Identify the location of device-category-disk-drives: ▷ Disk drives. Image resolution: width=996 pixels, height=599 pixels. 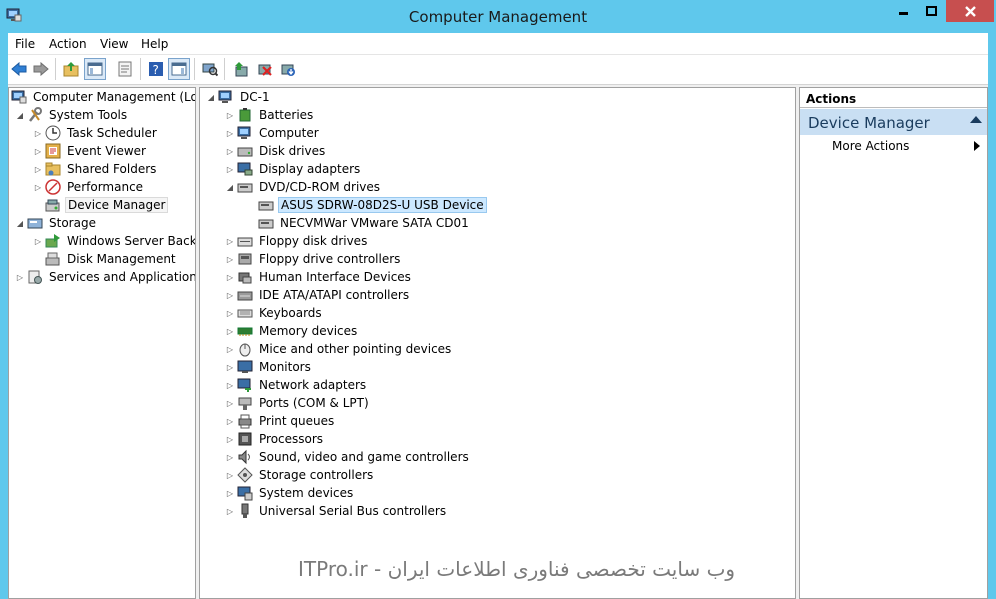
(276, 151).